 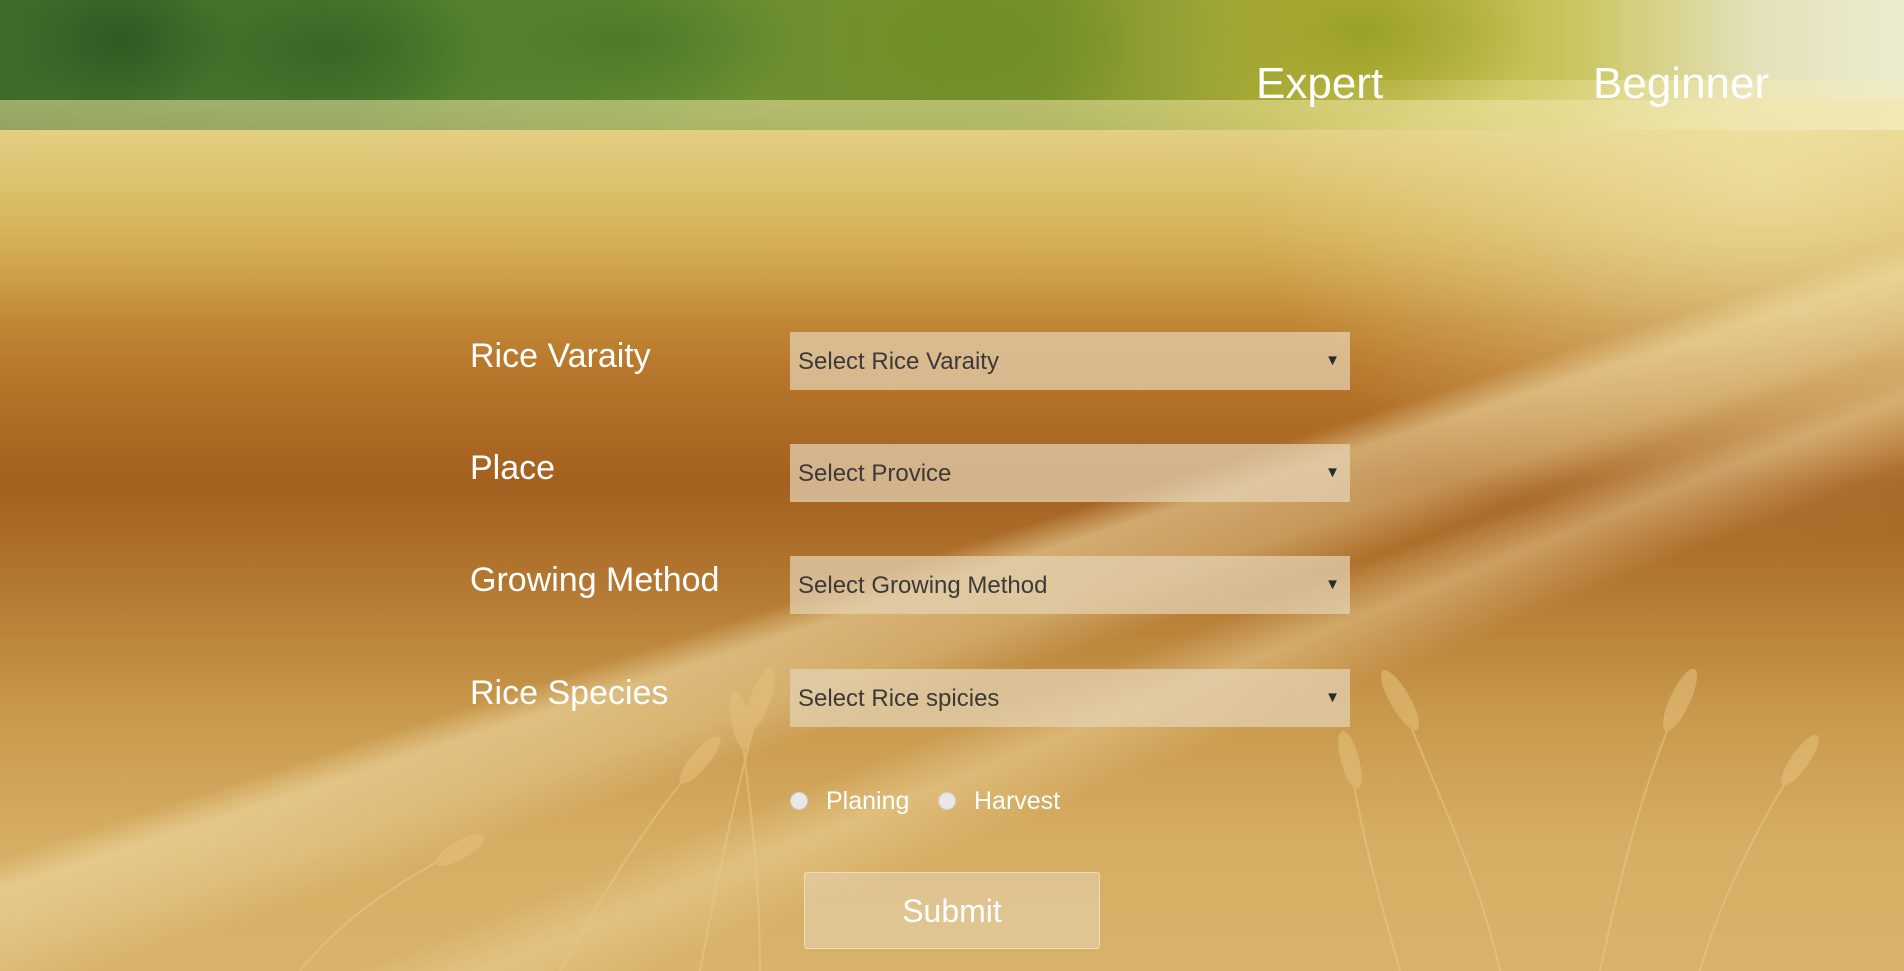 I want to click on growing-method-select: Select Growing Method ▼, so click(x=1070, y=585).